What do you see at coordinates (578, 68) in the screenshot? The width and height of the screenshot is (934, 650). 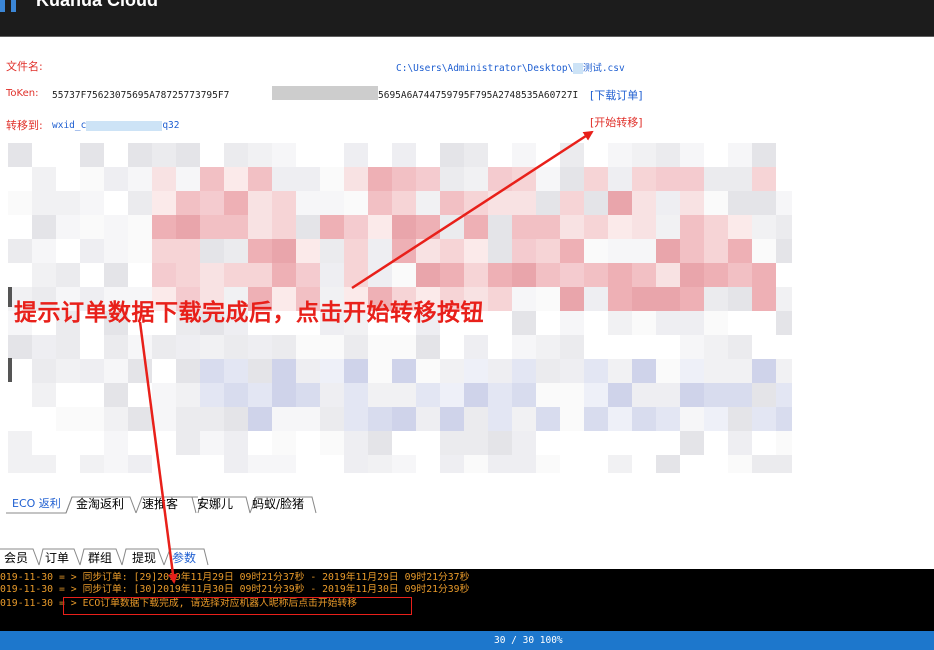 I see `file-path-masked: 易` at bounding box center [578, 68].